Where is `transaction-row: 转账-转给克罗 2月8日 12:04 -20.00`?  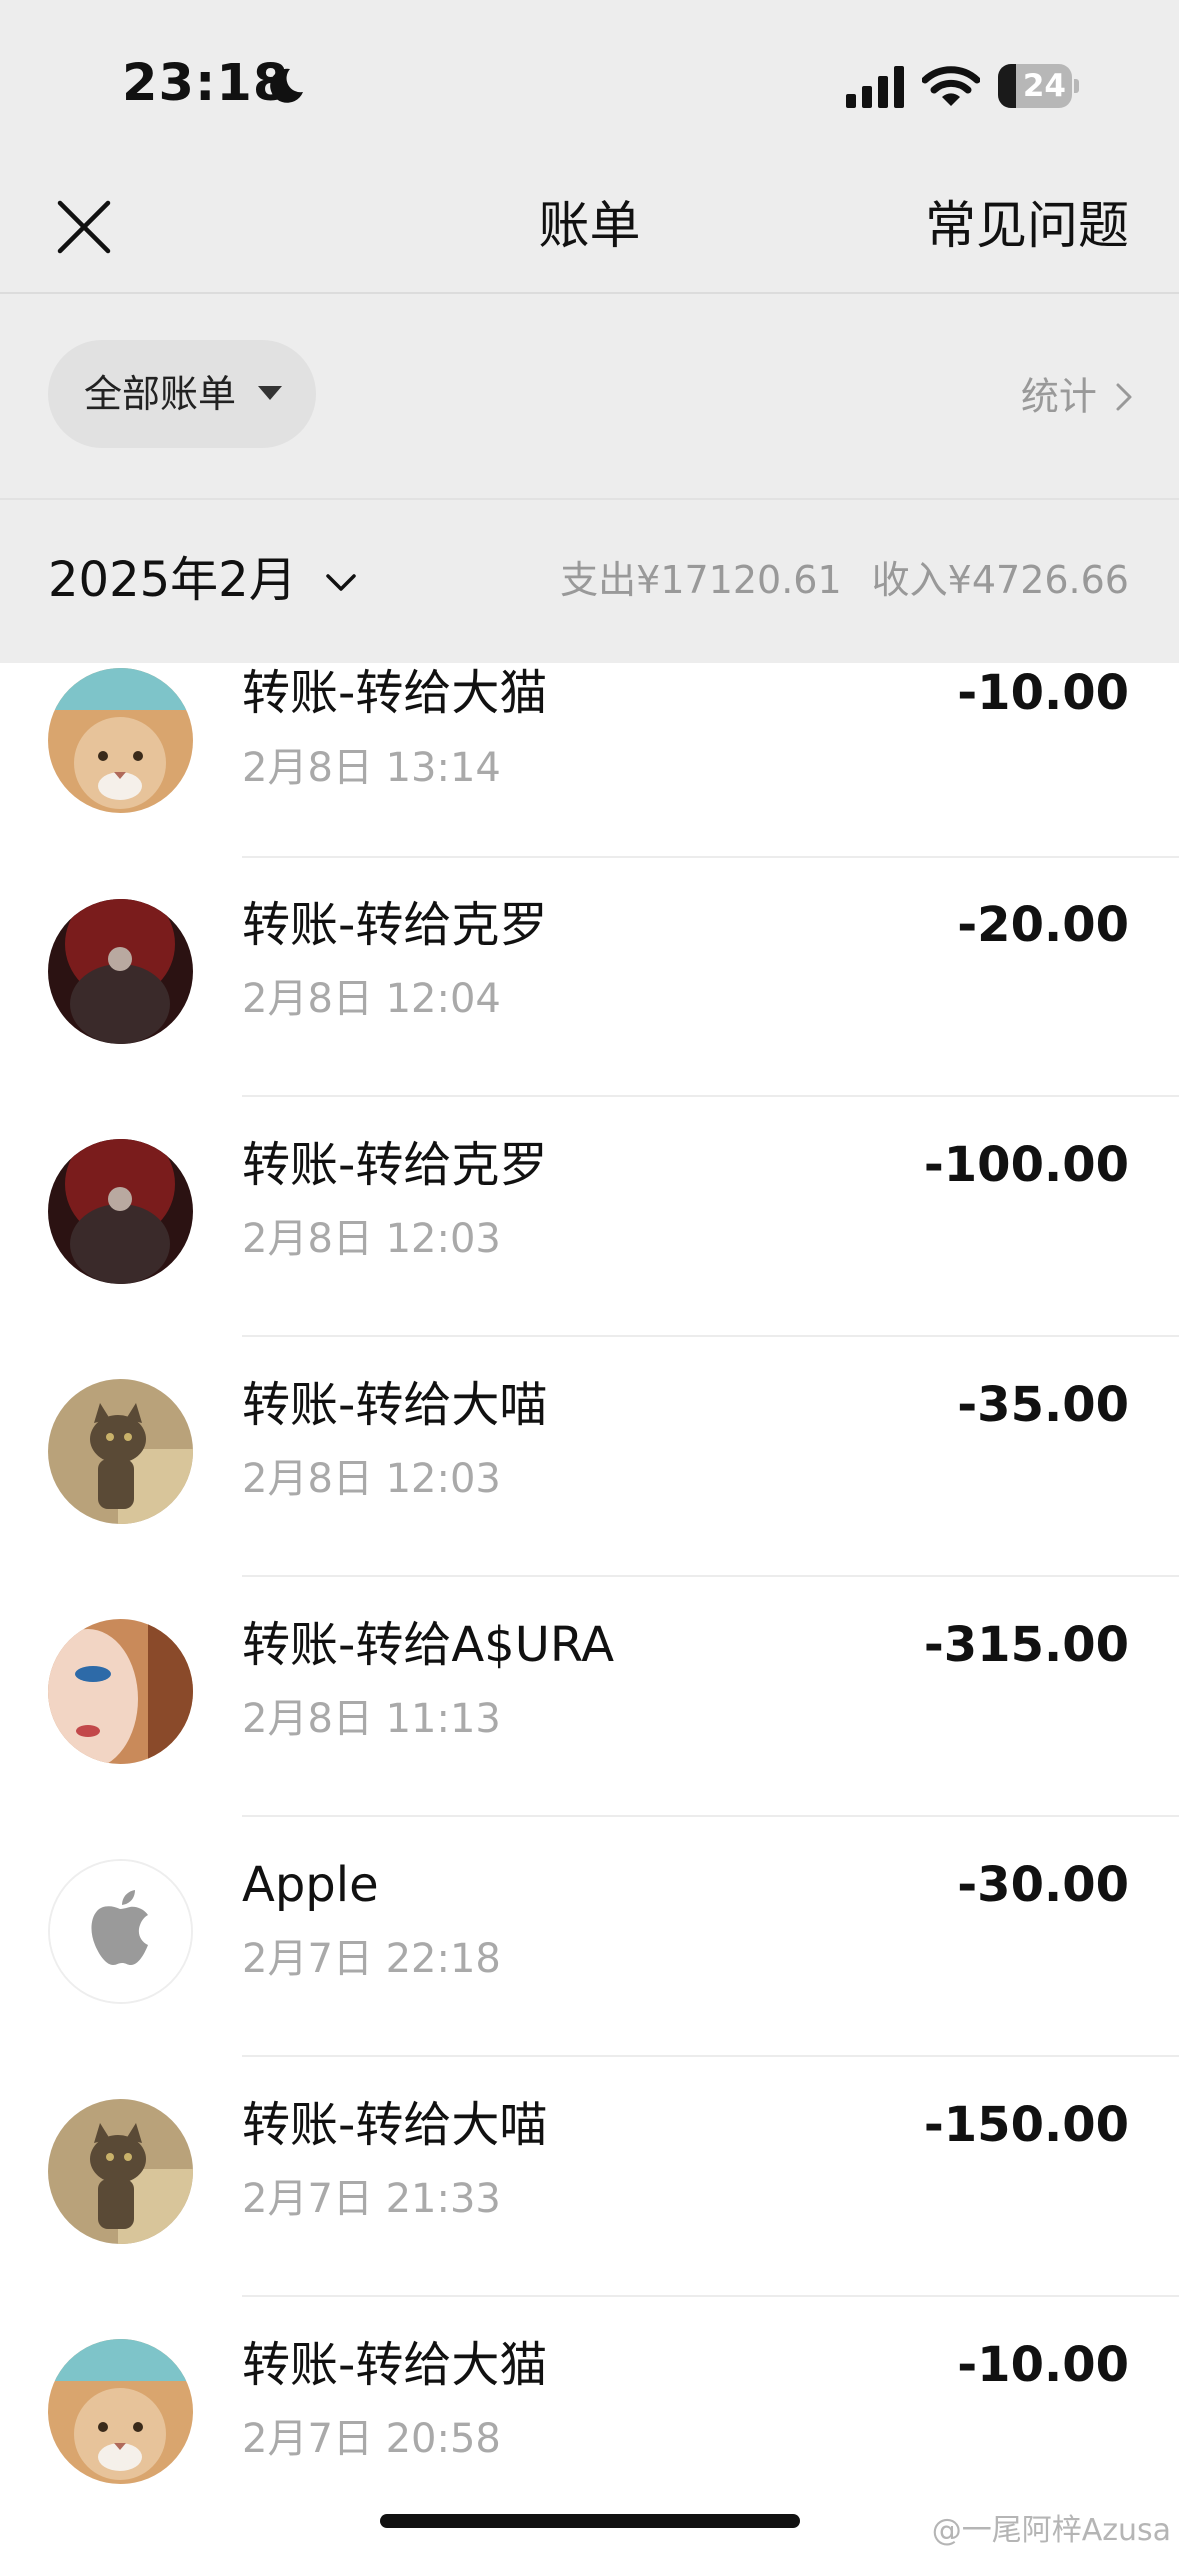
transaction-row: 转账-转给克罗 2月8日 12:04 -20.00 is located at coordinates (589, 977).